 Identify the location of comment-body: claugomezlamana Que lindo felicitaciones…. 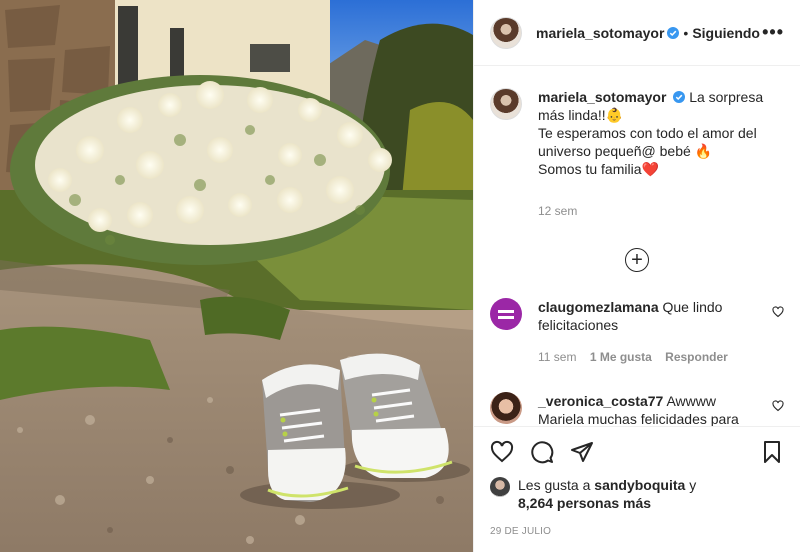
(643, 332).